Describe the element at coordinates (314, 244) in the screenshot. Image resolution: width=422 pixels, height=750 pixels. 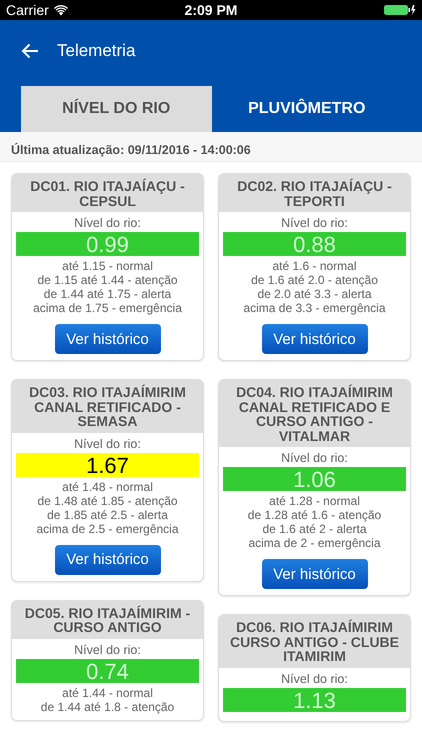
I see `level-value: 0.88` at that location.